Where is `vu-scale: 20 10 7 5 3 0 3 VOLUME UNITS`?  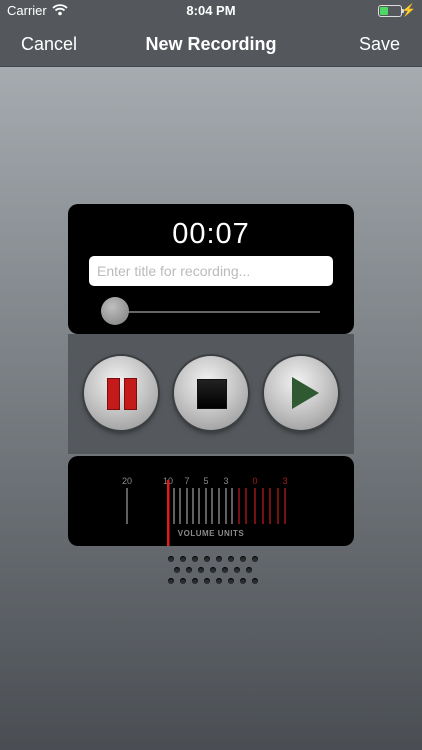
vu-scale: 20 10 7 5 3 0 3 VOLUME UNITS is located at coordinates (205, 511).